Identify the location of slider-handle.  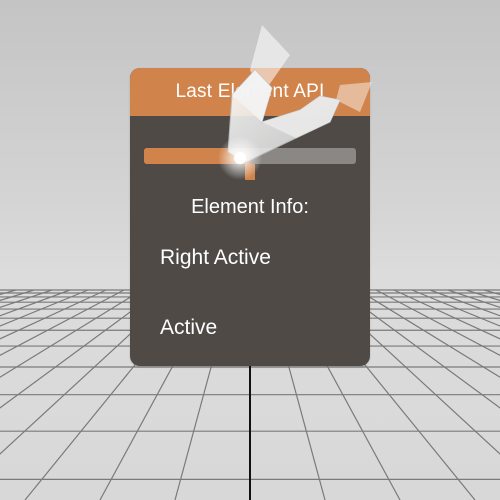
(250, 172).